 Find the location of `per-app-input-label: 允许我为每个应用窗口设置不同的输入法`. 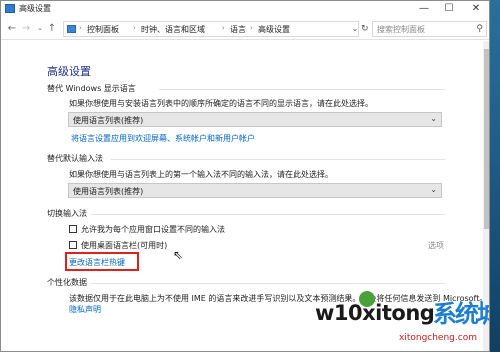

per-app-input-label: 允许我为每个应用窗口设置不同的输入法 is located at coordinates (153, 229).